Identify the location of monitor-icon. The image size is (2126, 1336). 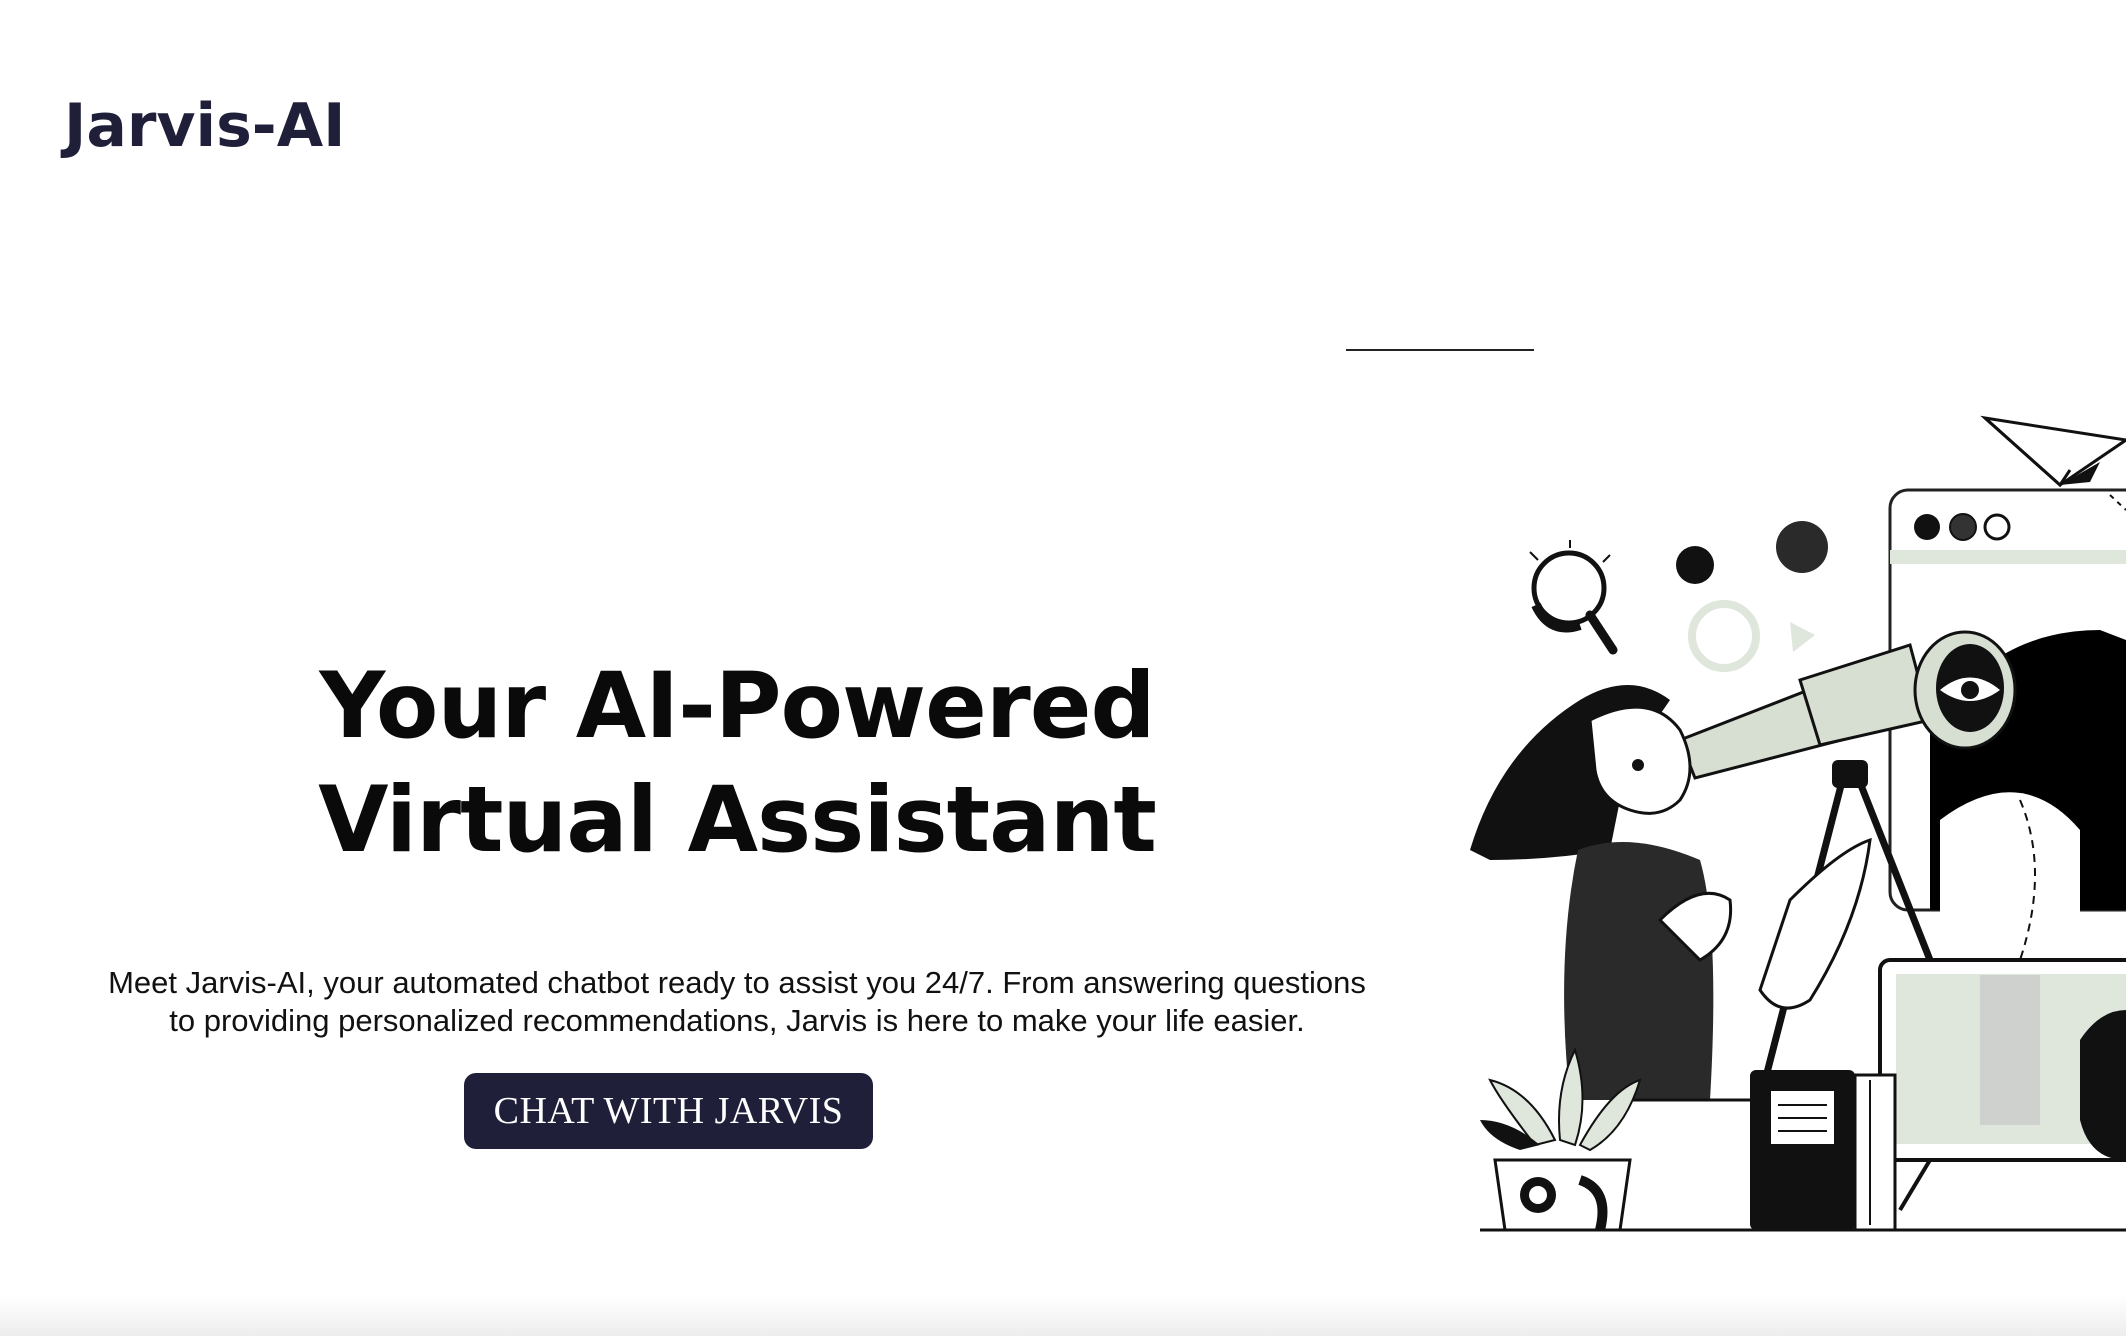
(2002, 1085).